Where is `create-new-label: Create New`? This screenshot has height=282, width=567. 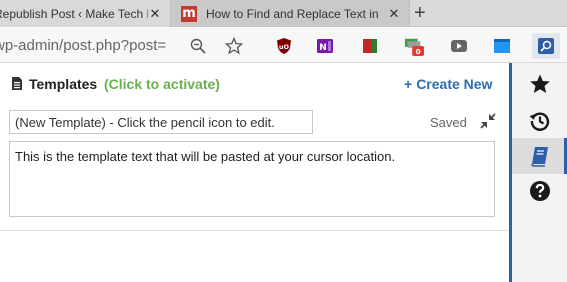 create-new-label: Create New is located at coordinates (454, 84).